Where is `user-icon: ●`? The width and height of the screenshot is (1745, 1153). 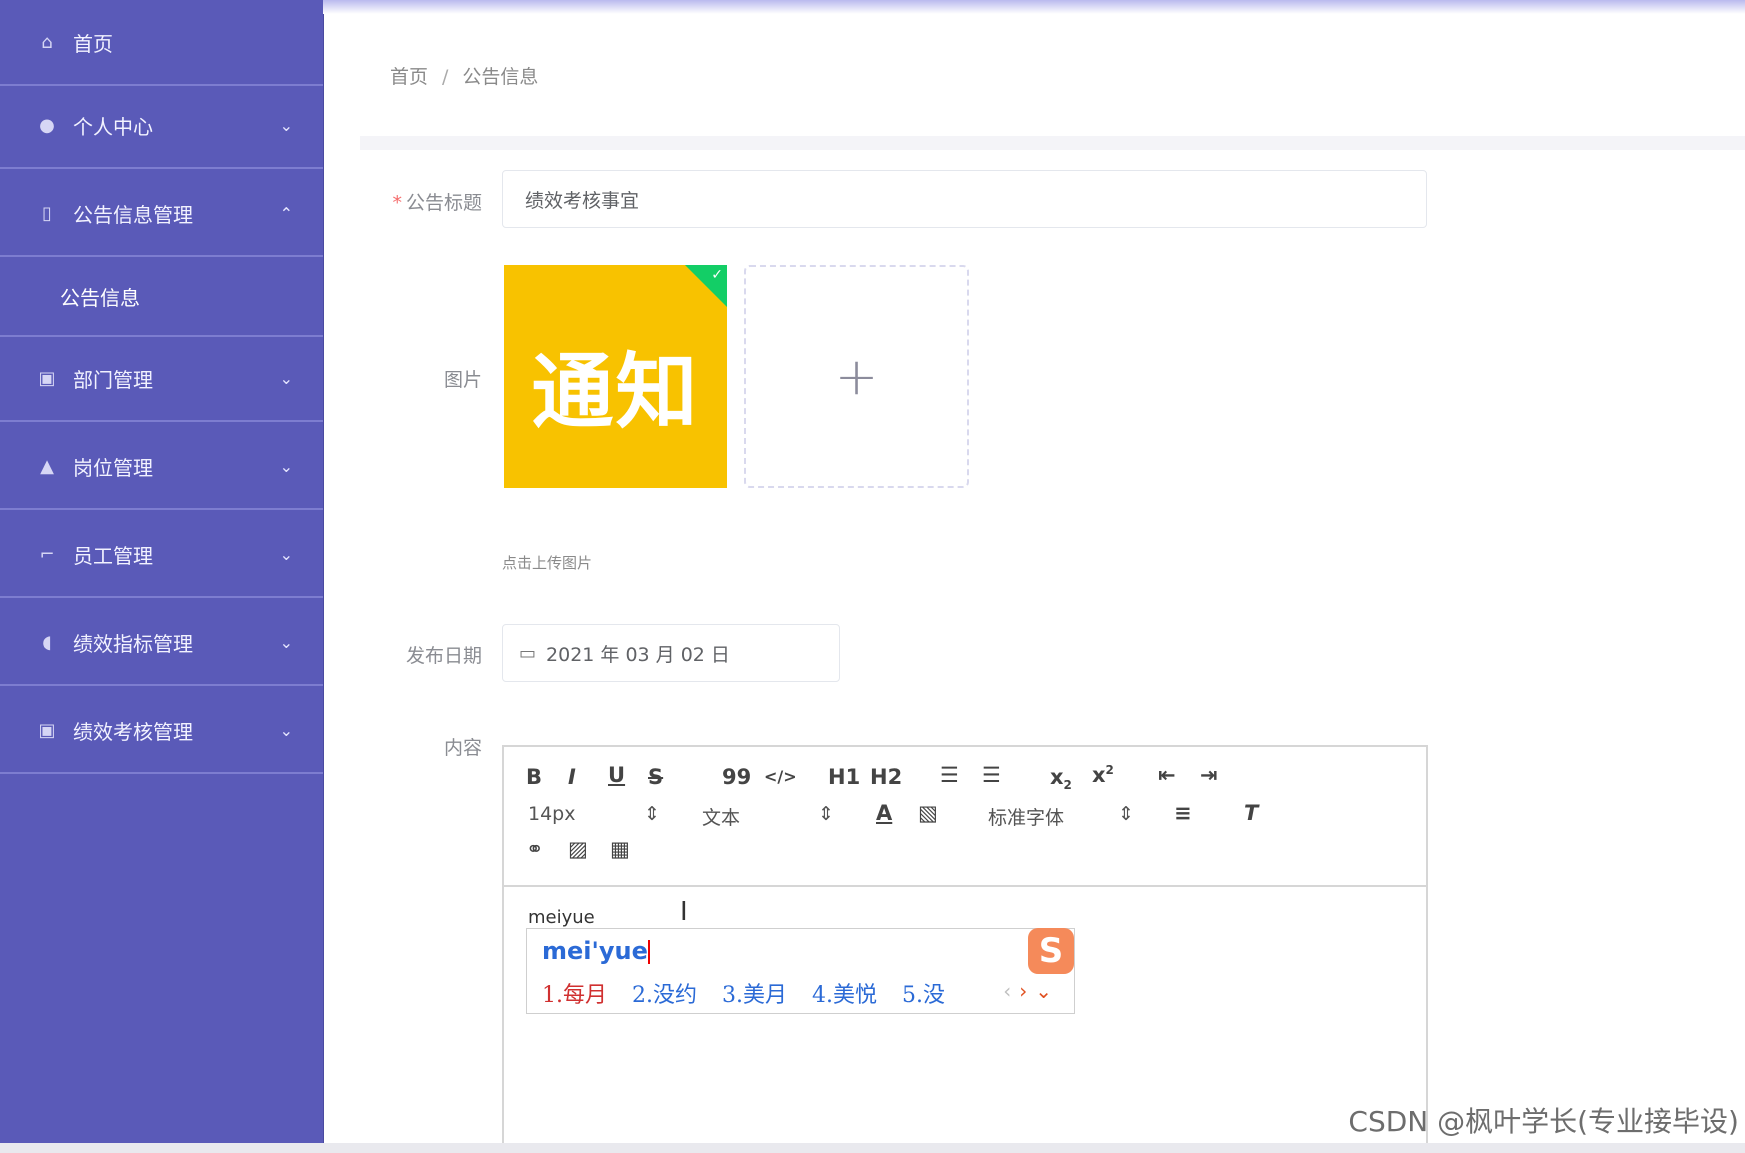
user-icon: ● is located at coordinates (47, 125).